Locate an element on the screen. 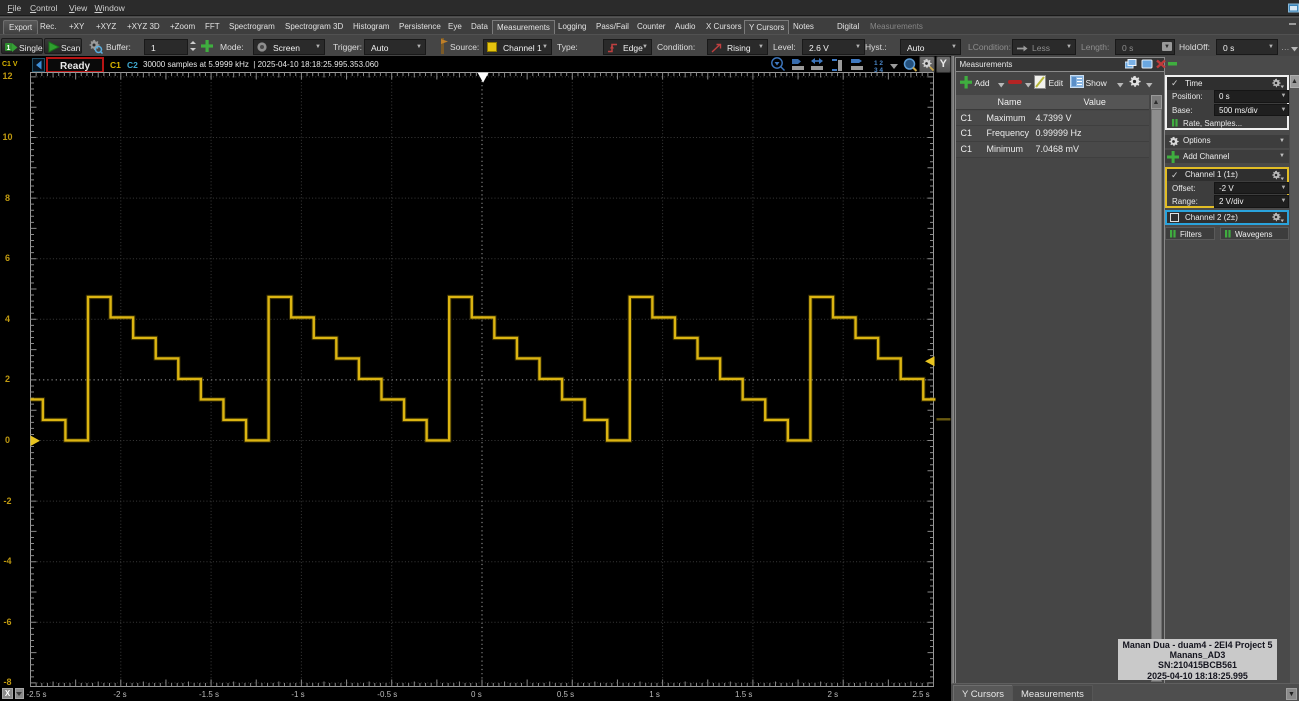 Image resolution: width=1299 pixels, height=701 pixels. svg-text: 1 is located at coordinates (9, 48).